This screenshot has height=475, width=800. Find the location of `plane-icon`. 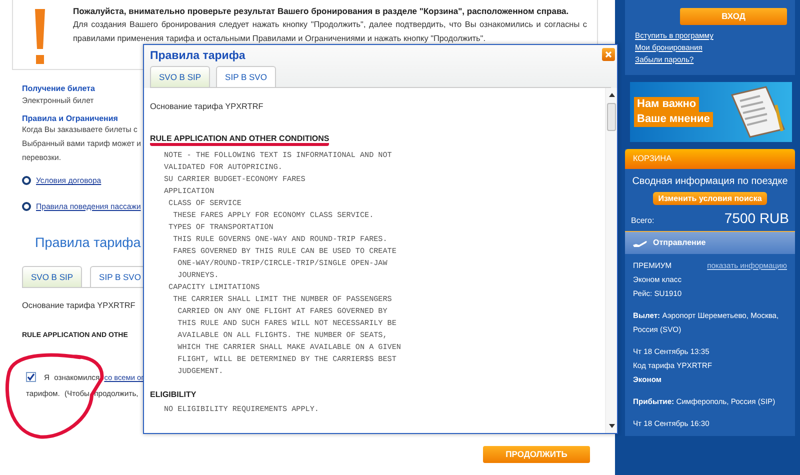

plane-icon is located at coordinates (640, 243).